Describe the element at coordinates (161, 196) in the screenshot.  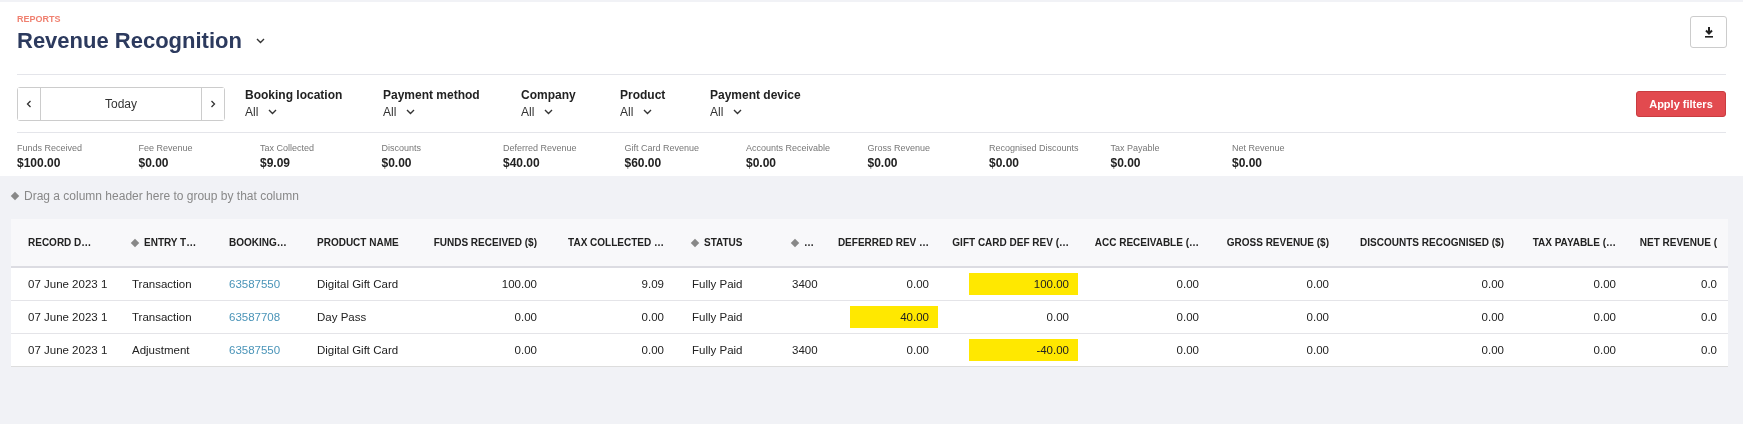
I see `group-hint: Drag a column header here to group by that column` at that location.